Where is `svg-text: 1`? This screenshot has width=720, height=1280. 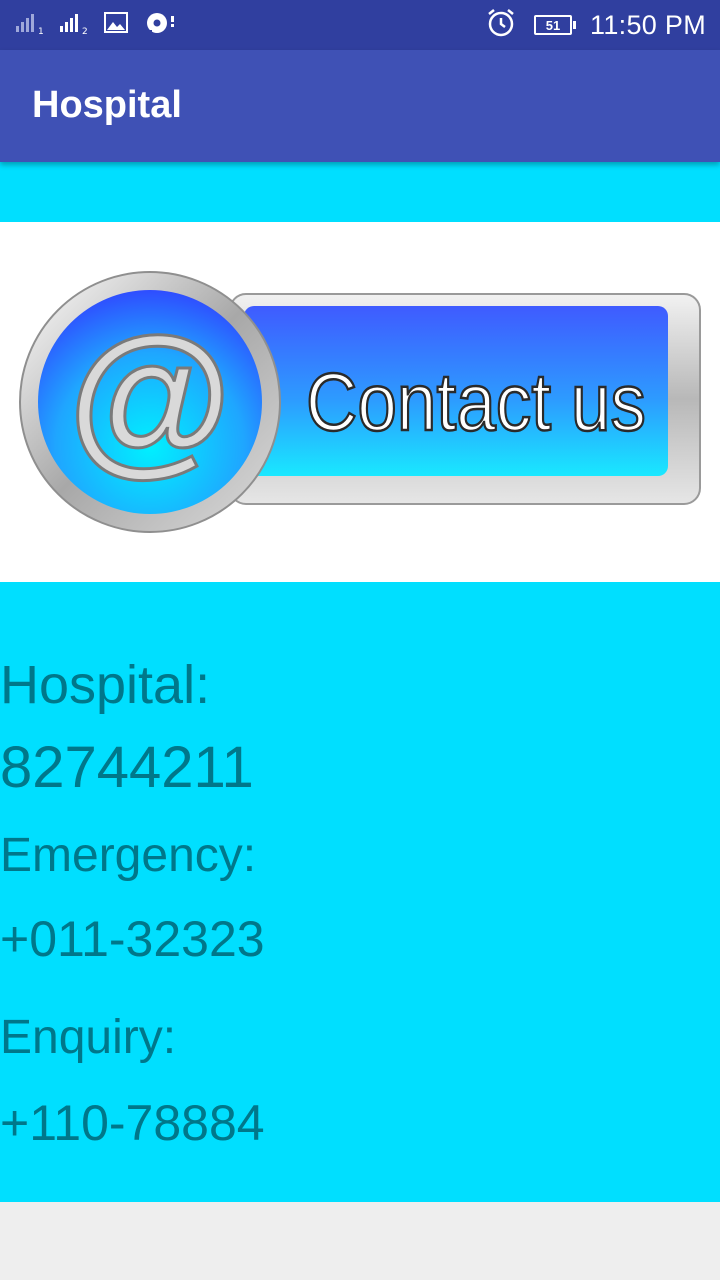 svg-text: 1 is located at coordinates (41, 30).